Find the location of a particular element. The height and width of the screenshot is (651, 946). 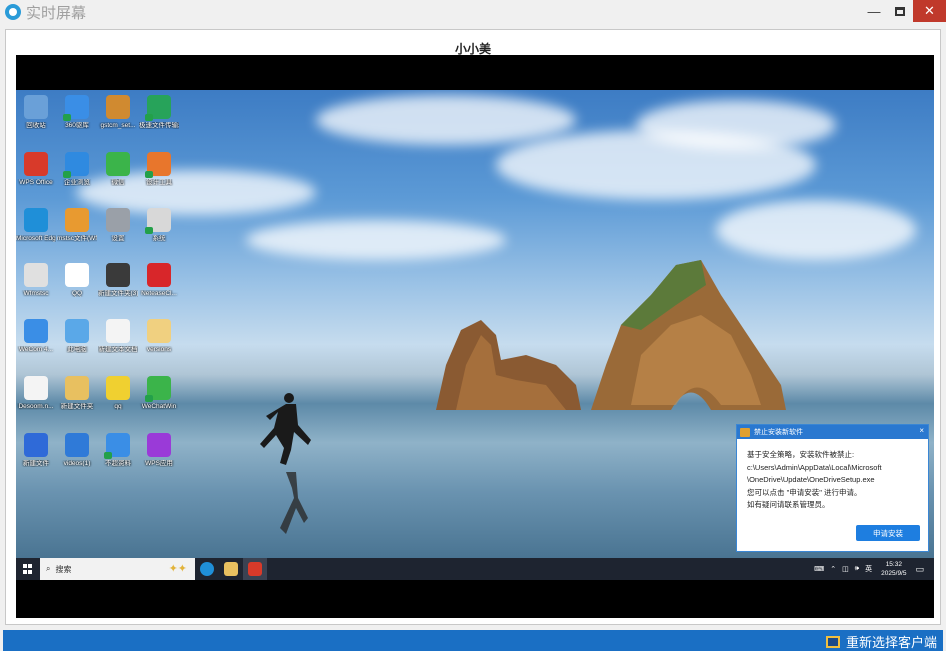

taskbar-edge is located at coordinates (207, 569).